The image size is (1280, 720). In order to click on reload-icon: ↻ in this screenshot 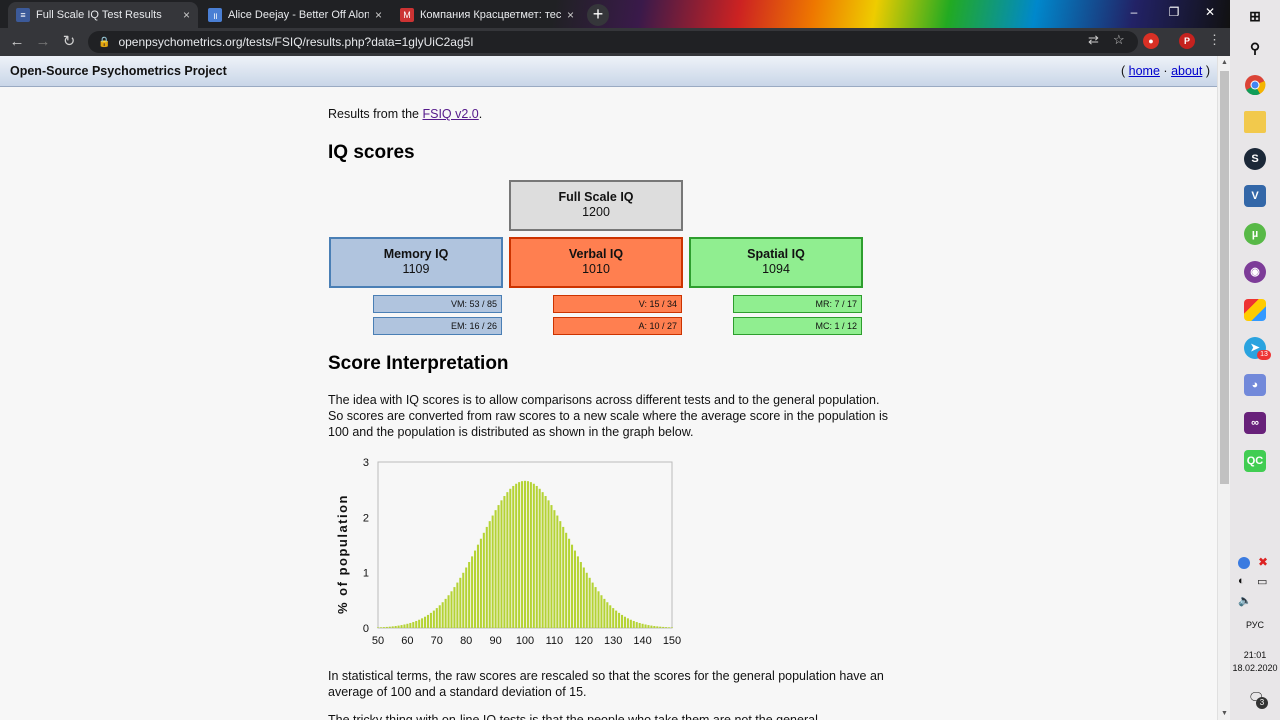, I will do `click(69, 42)`.